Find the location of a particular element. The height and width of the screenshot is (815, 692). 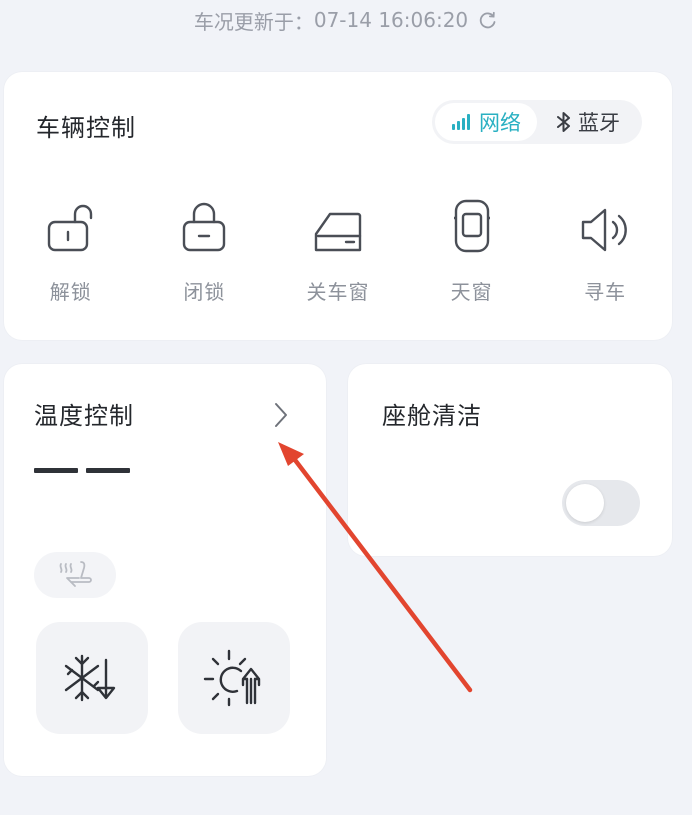

network-option: 网络 is located at coordinates (486, 122).